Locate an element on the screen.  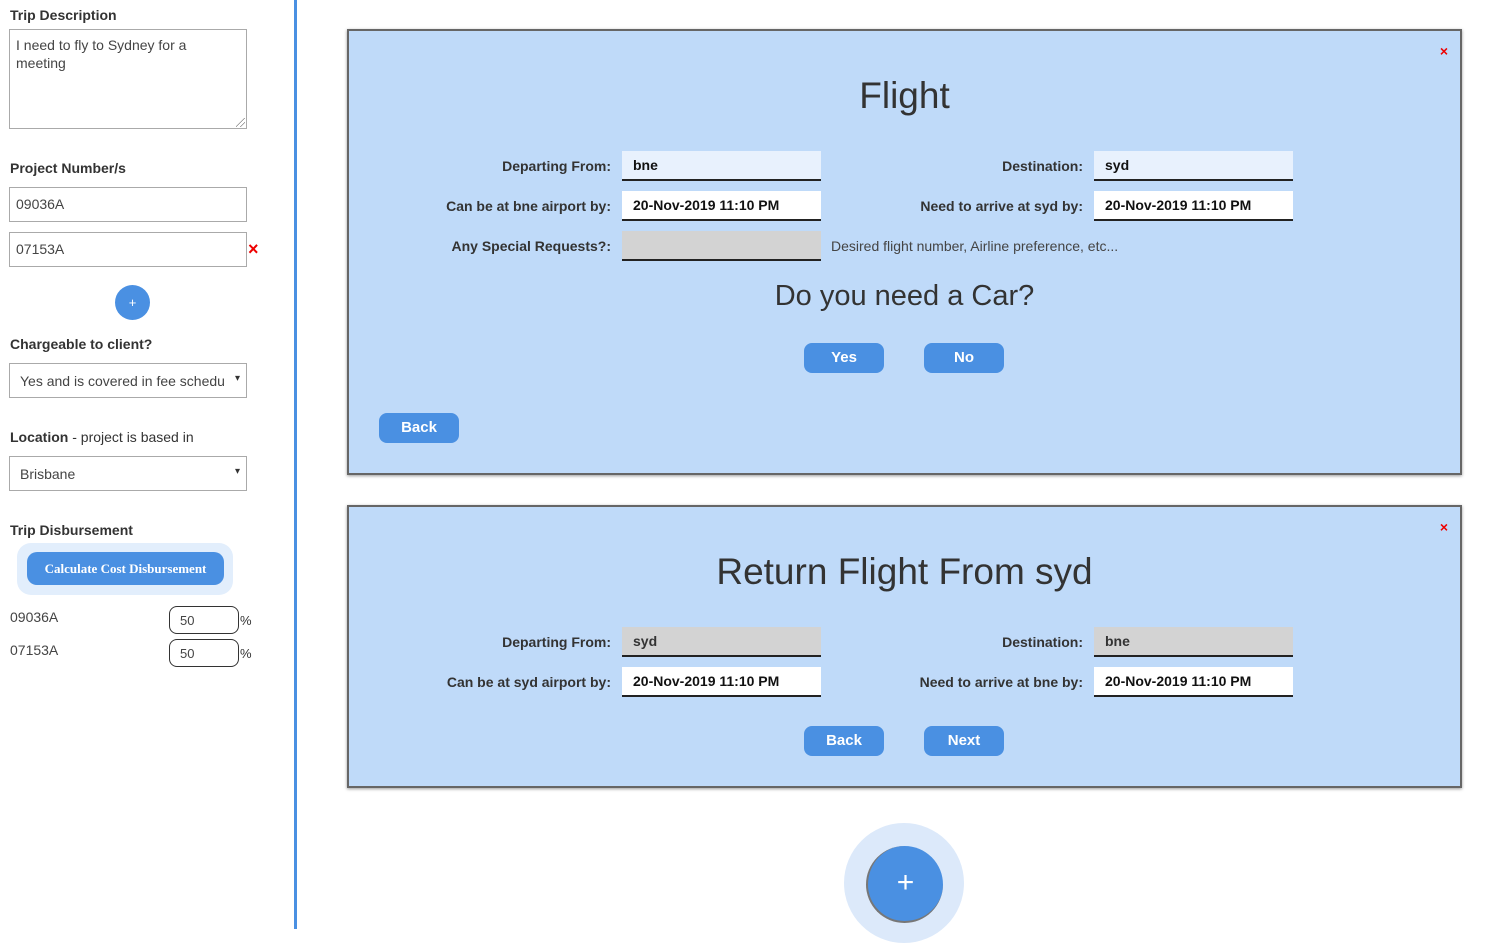
departing-from-input: bne is located at coordinates (721, 166).